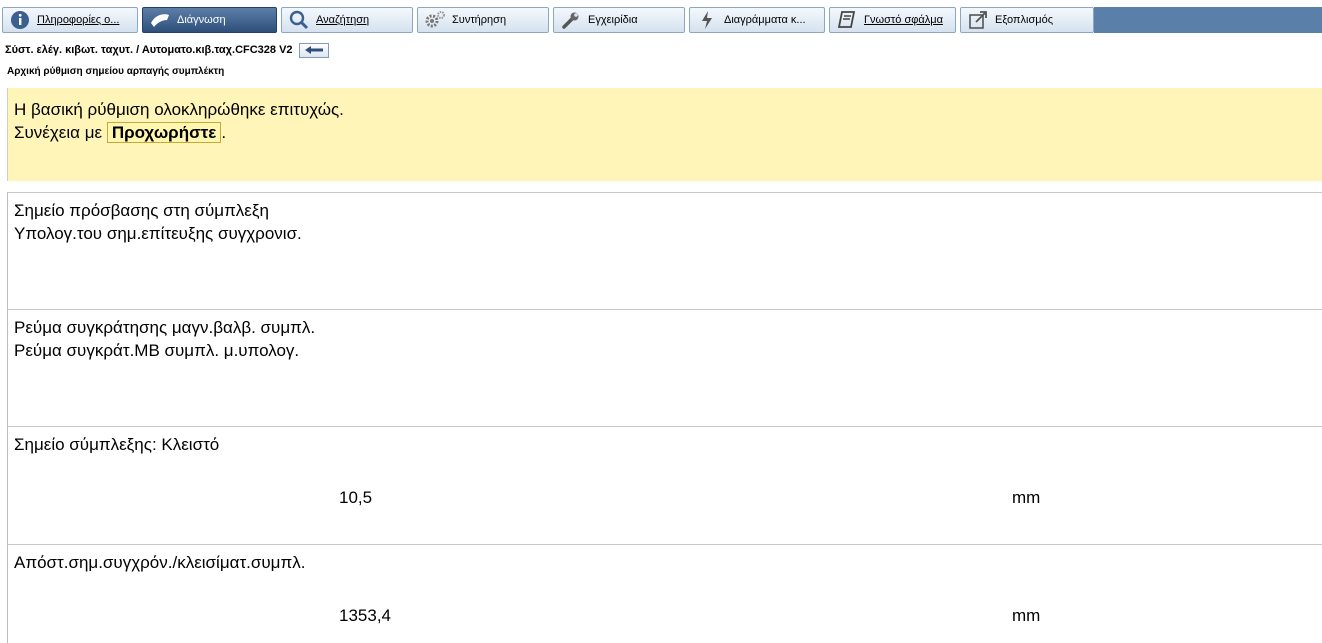 The width and height of the screenshot is (1322, 643). What do you see at coordinates (668, 132) in the screenshot?
I see `message-line-2: Συνέχεια με Προχωρήστε.` at bounding box center [668, 132].